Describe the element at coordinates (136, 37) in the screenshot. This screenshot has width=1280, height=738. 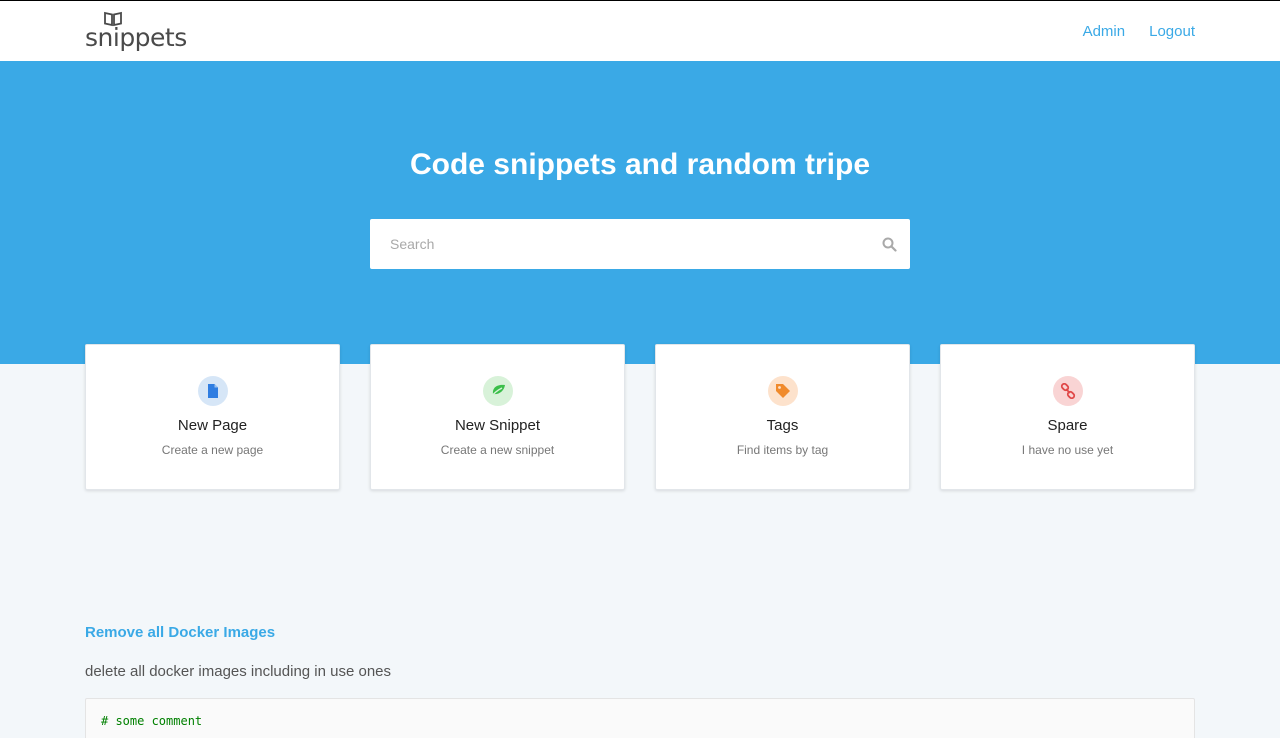
I see `logo-text: snippets` at that location.